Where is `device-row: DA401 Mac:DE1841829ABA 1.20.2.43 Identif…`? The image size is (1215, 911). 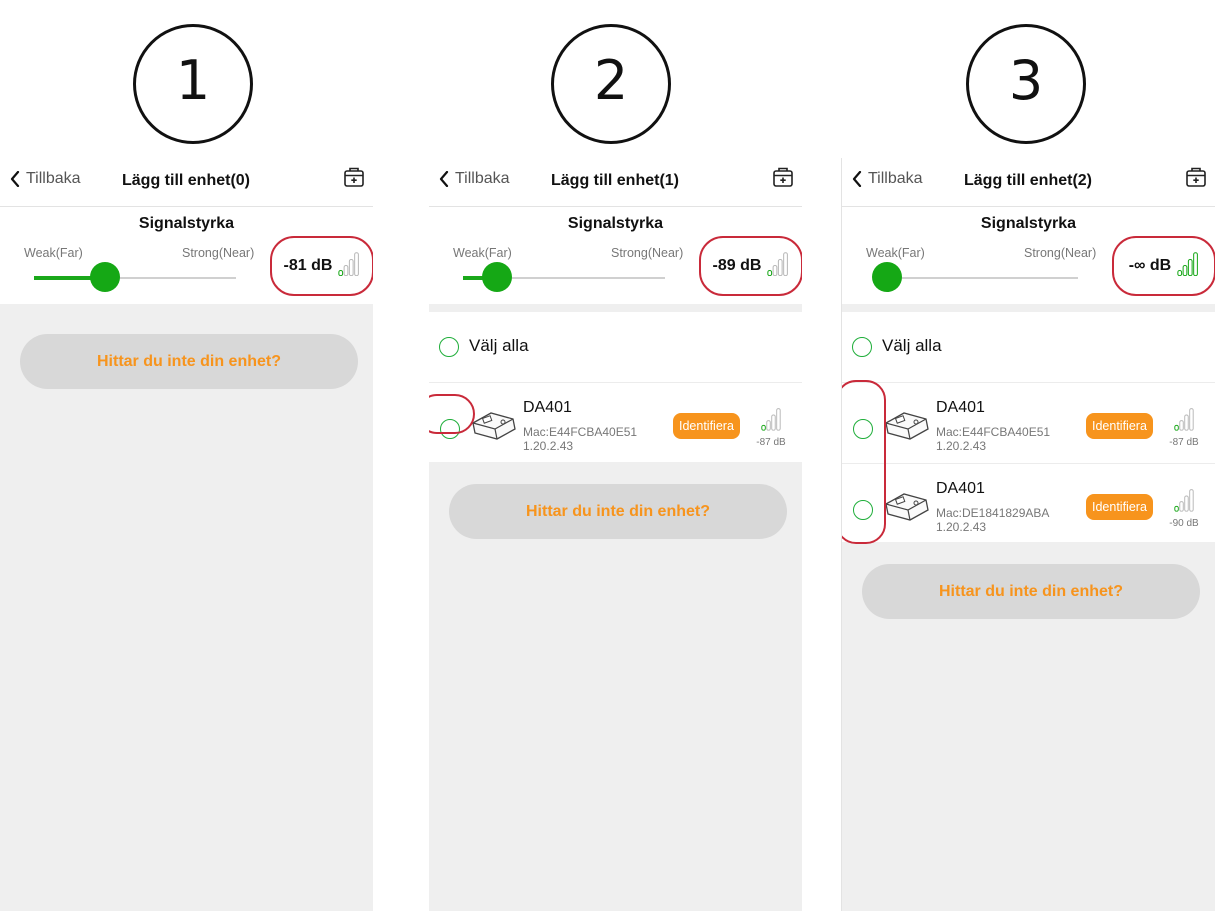
device-row: DA401 Mac:DE1841829ABA 1.20.2.43 Identif… is located at coordinates (1028, 503).